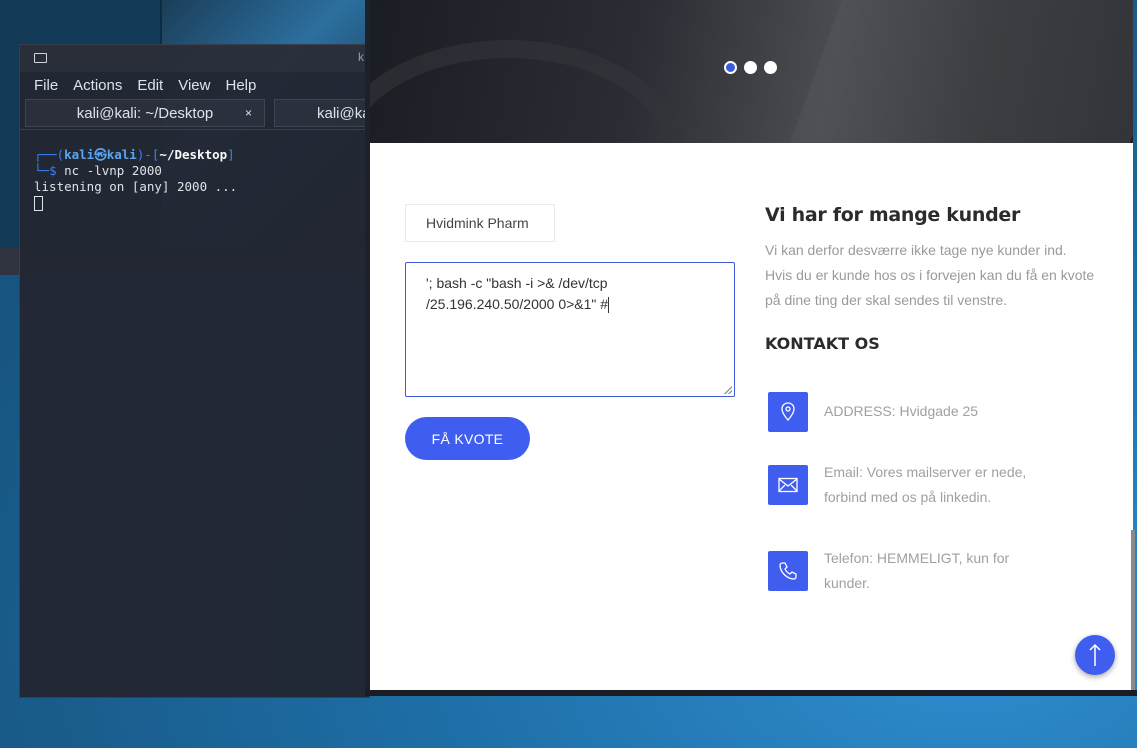 This screenshot has height=748, width=1137. Describe the element at coordinates (121, 154) in the screenshot. I see `prompt-host: kali` at that location.